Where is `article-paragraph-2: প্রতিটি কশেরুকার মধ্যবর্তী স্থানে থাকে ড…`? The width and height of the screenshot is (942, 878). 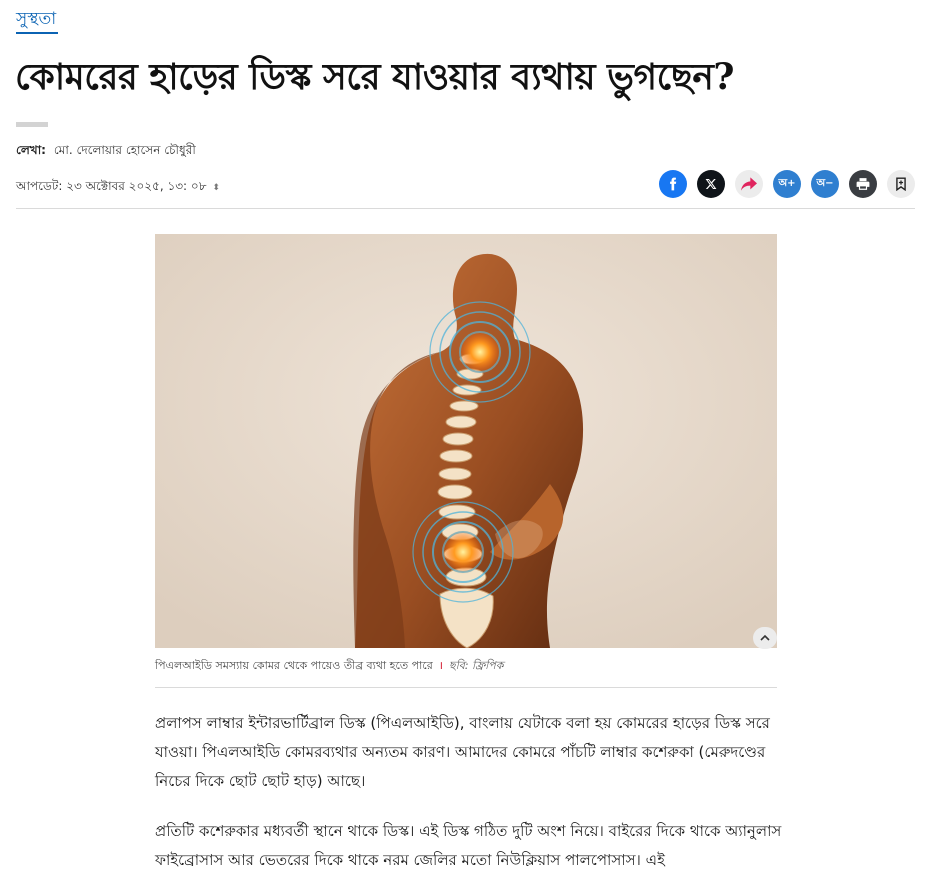
article-paragraph-2: প্রতিটি কশেরুকার মধ্যবর্তী স্থানে থাকে ড… is located at coordinates (468, 845).